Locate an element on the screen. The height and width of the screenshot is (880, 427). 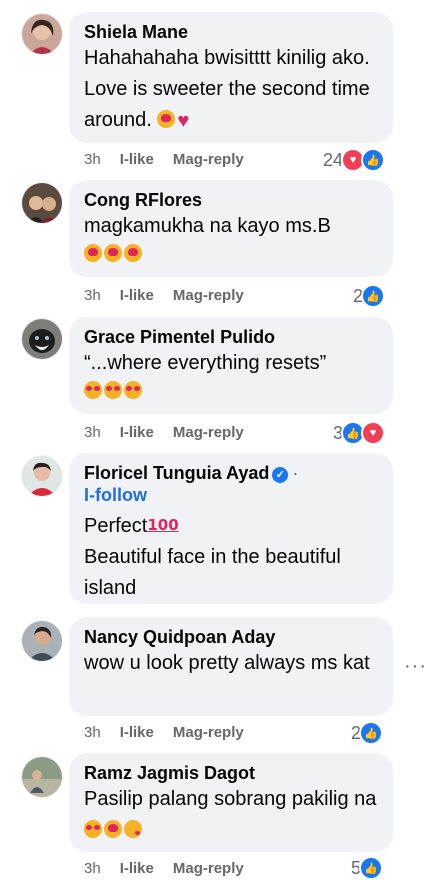
comment-text: “...where everything resets” is located at coordinates (205, 363).